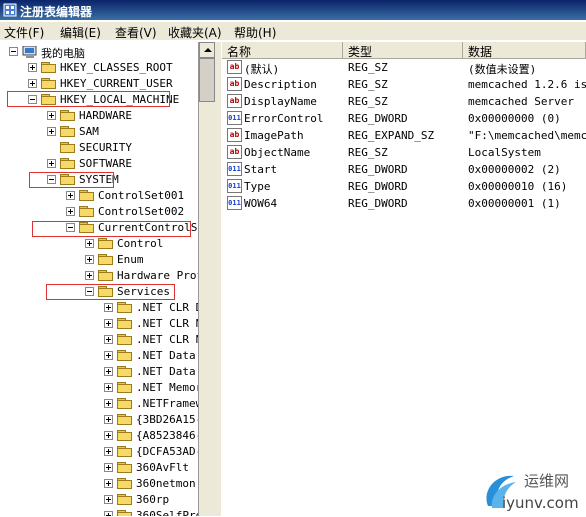 This screenshot has height=517, width=586. I want to click on tree-node: 360SelfProtec, so click(99, 512).